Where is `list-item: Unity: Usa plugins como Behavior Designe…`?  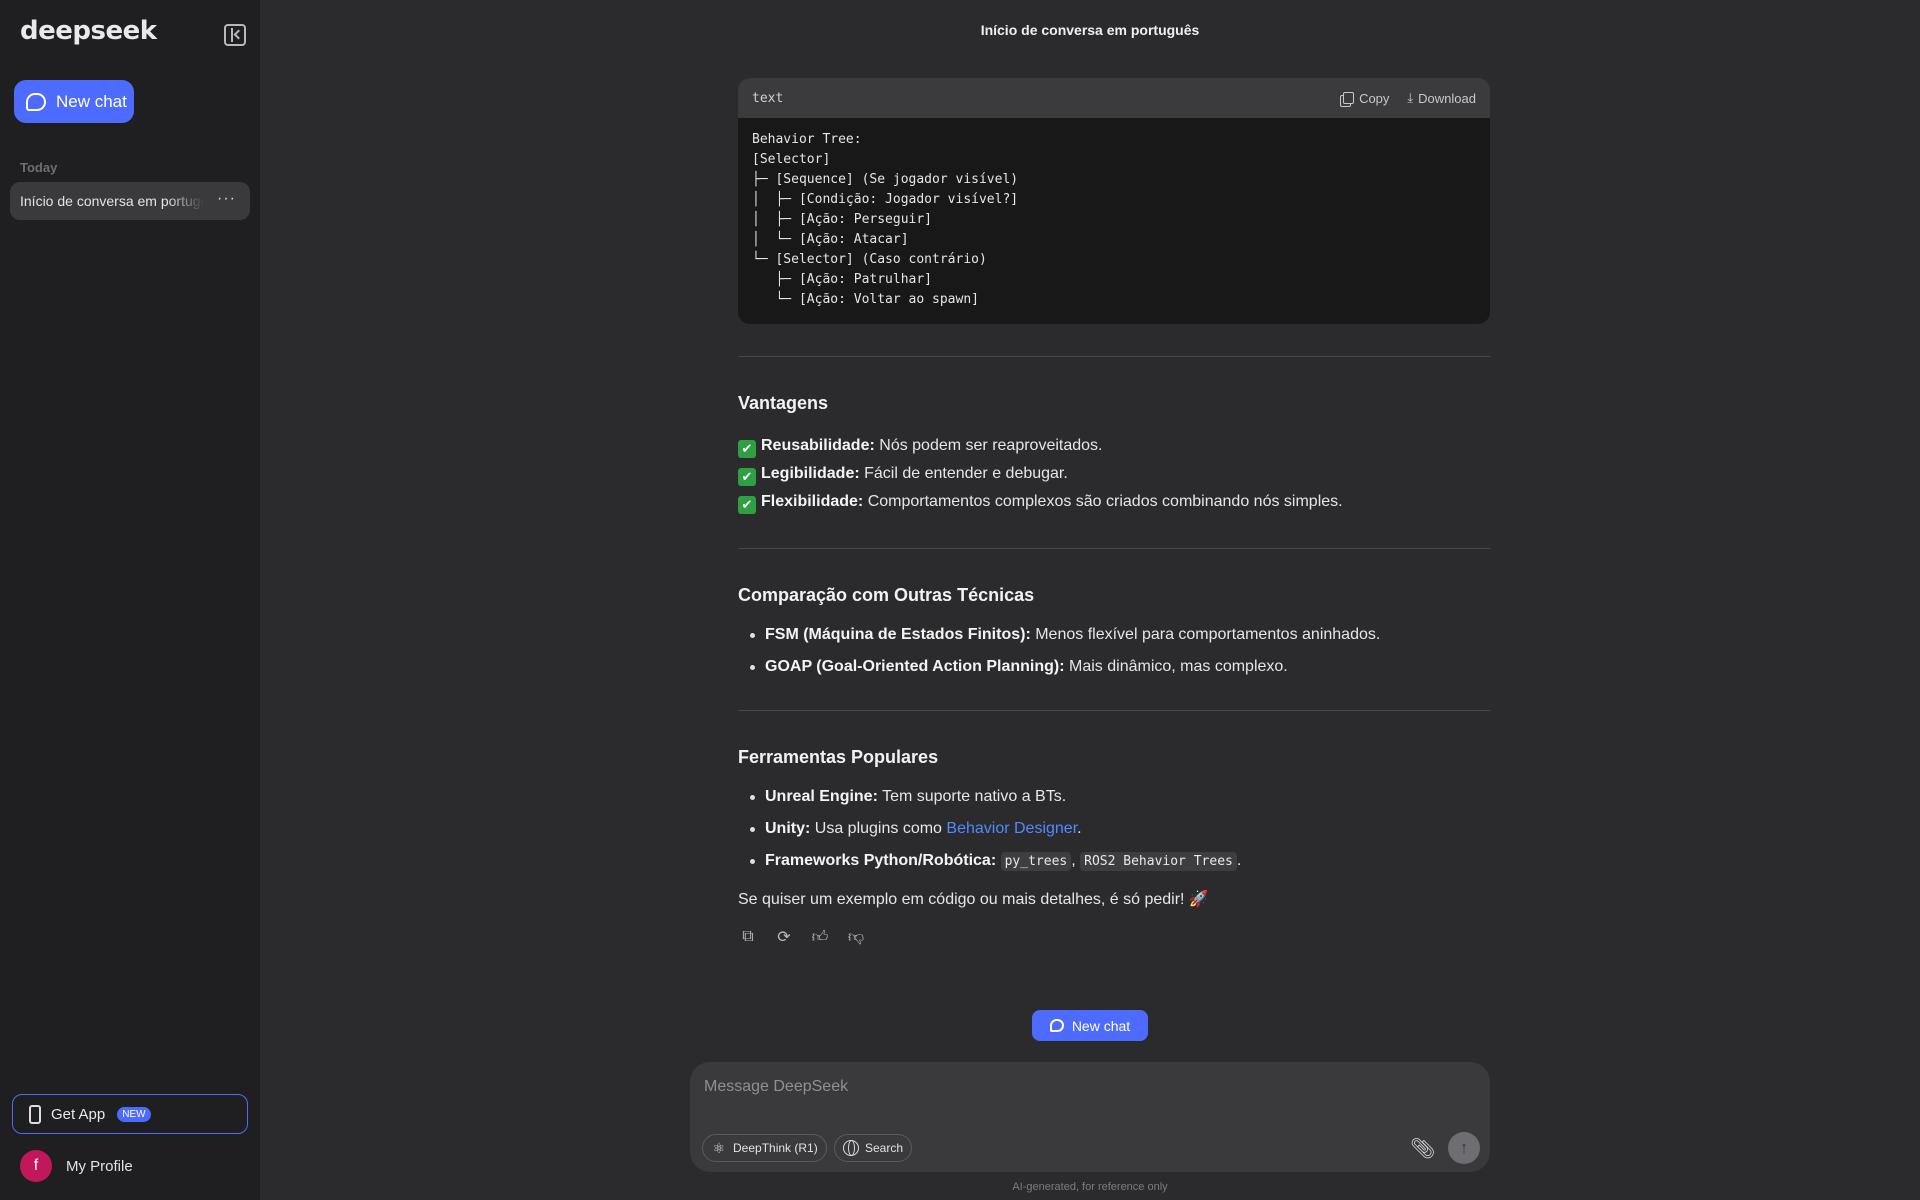
list-item: Unity: Usa plugins como Behavior Designe… is located at coordinates (1114, 829).